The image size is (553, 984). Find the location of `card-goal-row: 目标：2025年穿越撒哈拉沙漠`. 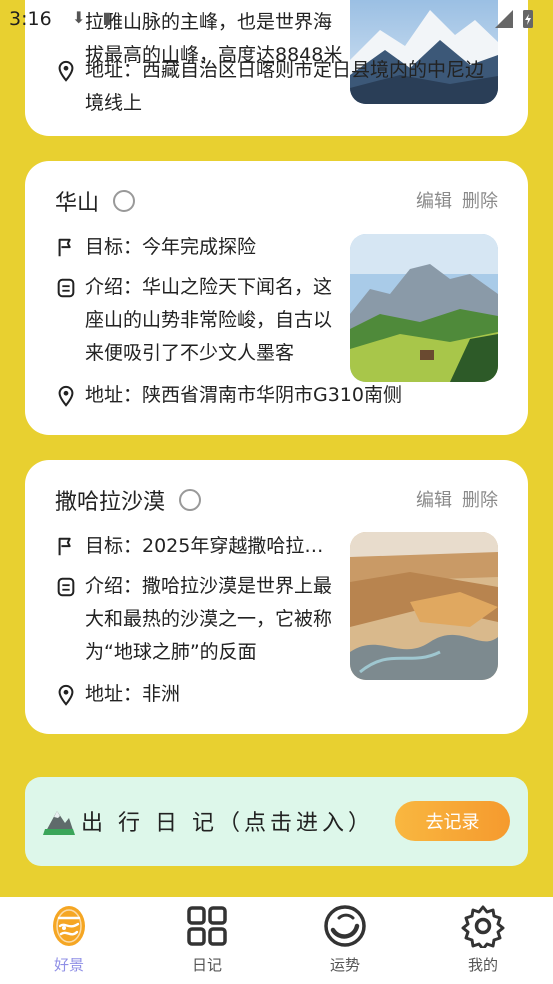

card-goal-row: 目标：2025年穿越撒哈拉沙漠 is located at coordinates (198, 546).